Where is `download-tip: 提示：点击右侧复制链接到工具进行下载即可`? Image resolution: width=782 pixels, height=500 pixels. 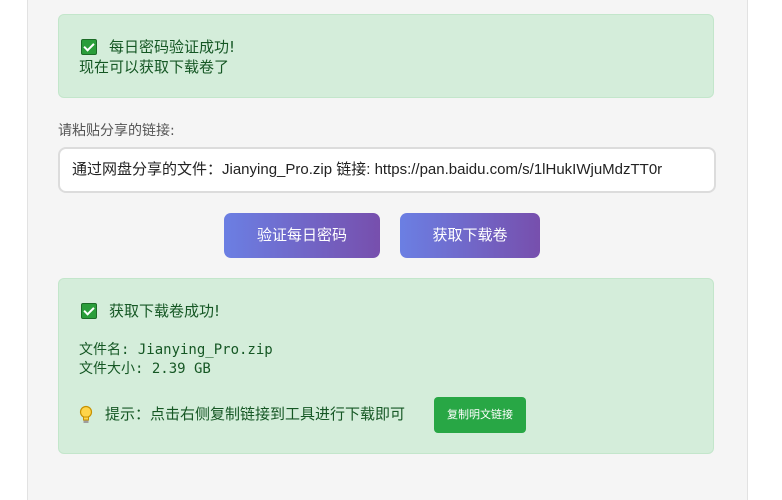 download-tip: 提示：点击右侧复制链接到工具进行下载即可 is located at coordinates (255, 414).